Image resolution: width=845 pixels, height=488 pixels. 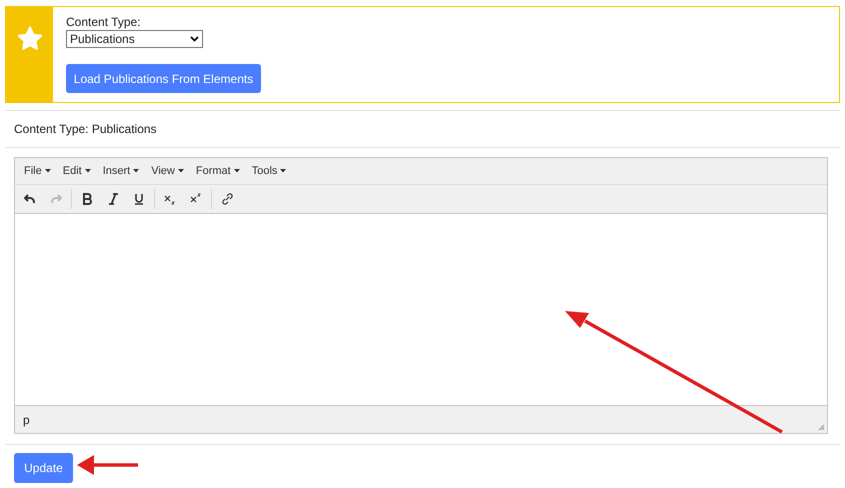 I want to click on resize-handle-icon, so click(x=821, y=427).